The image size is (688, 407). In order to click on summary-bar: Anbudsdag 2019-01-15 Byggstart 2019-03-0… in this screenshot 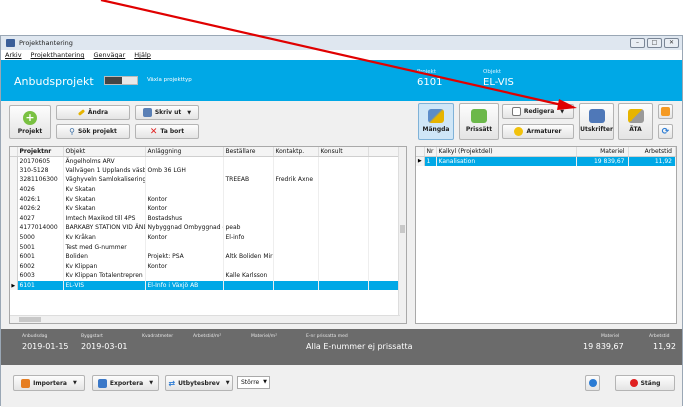, I will do `click(341, 347)`.